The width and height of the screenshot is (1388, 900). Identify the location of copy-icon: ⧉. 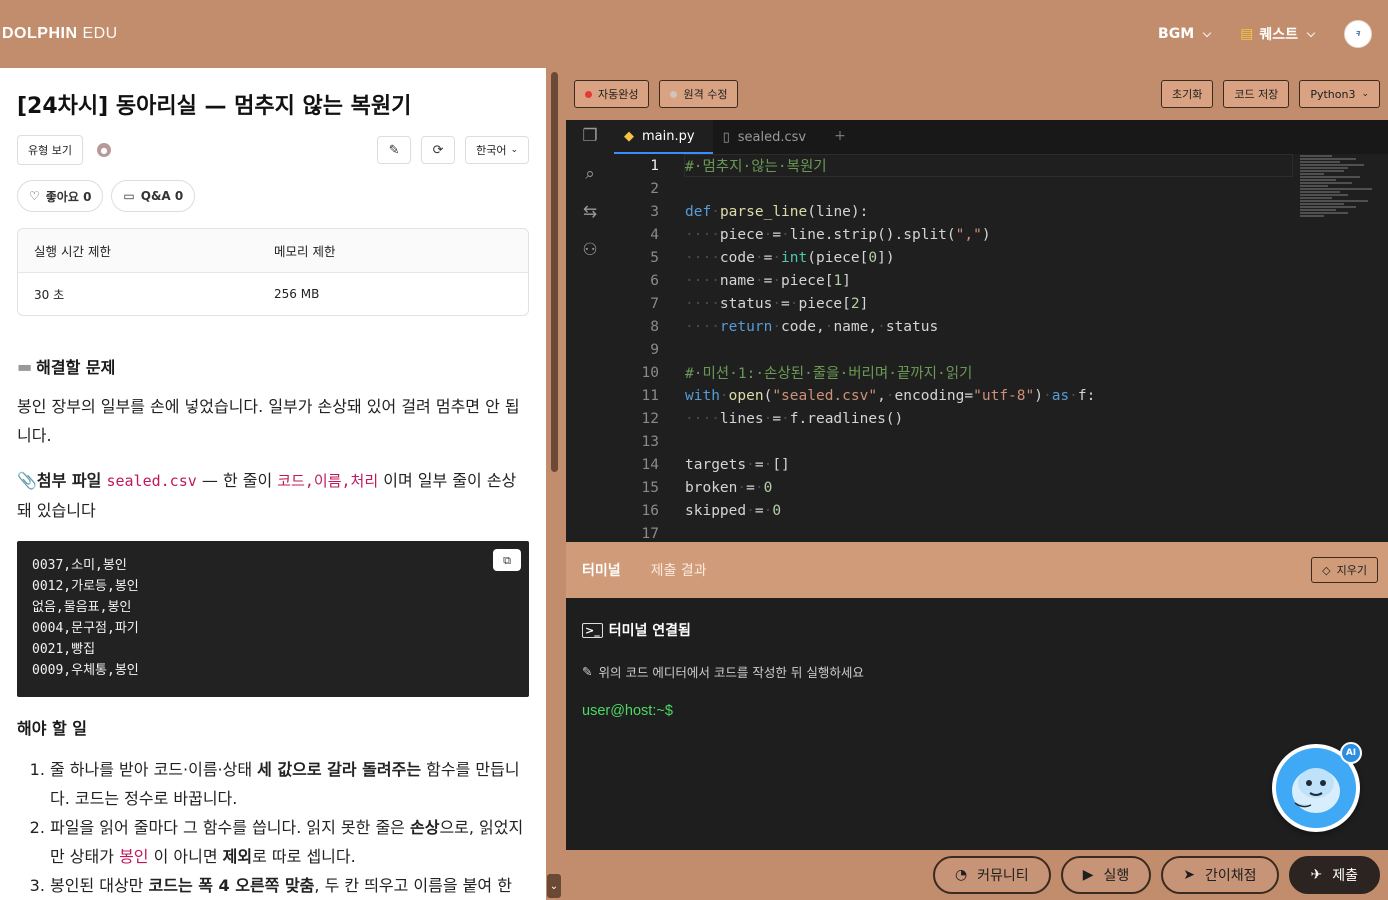
(507, 560).